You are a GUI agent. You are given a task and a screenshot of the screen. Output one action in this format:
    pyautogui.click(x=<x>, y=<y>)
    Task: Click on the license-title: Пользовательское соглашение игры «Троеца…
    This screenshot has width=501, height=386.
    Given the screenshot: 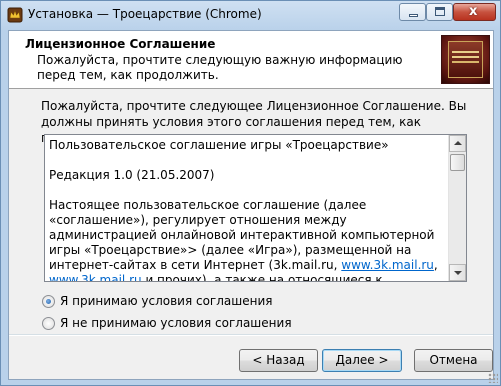 What is the action you would take?
    pyautogui.click(x=219, y=145)
    